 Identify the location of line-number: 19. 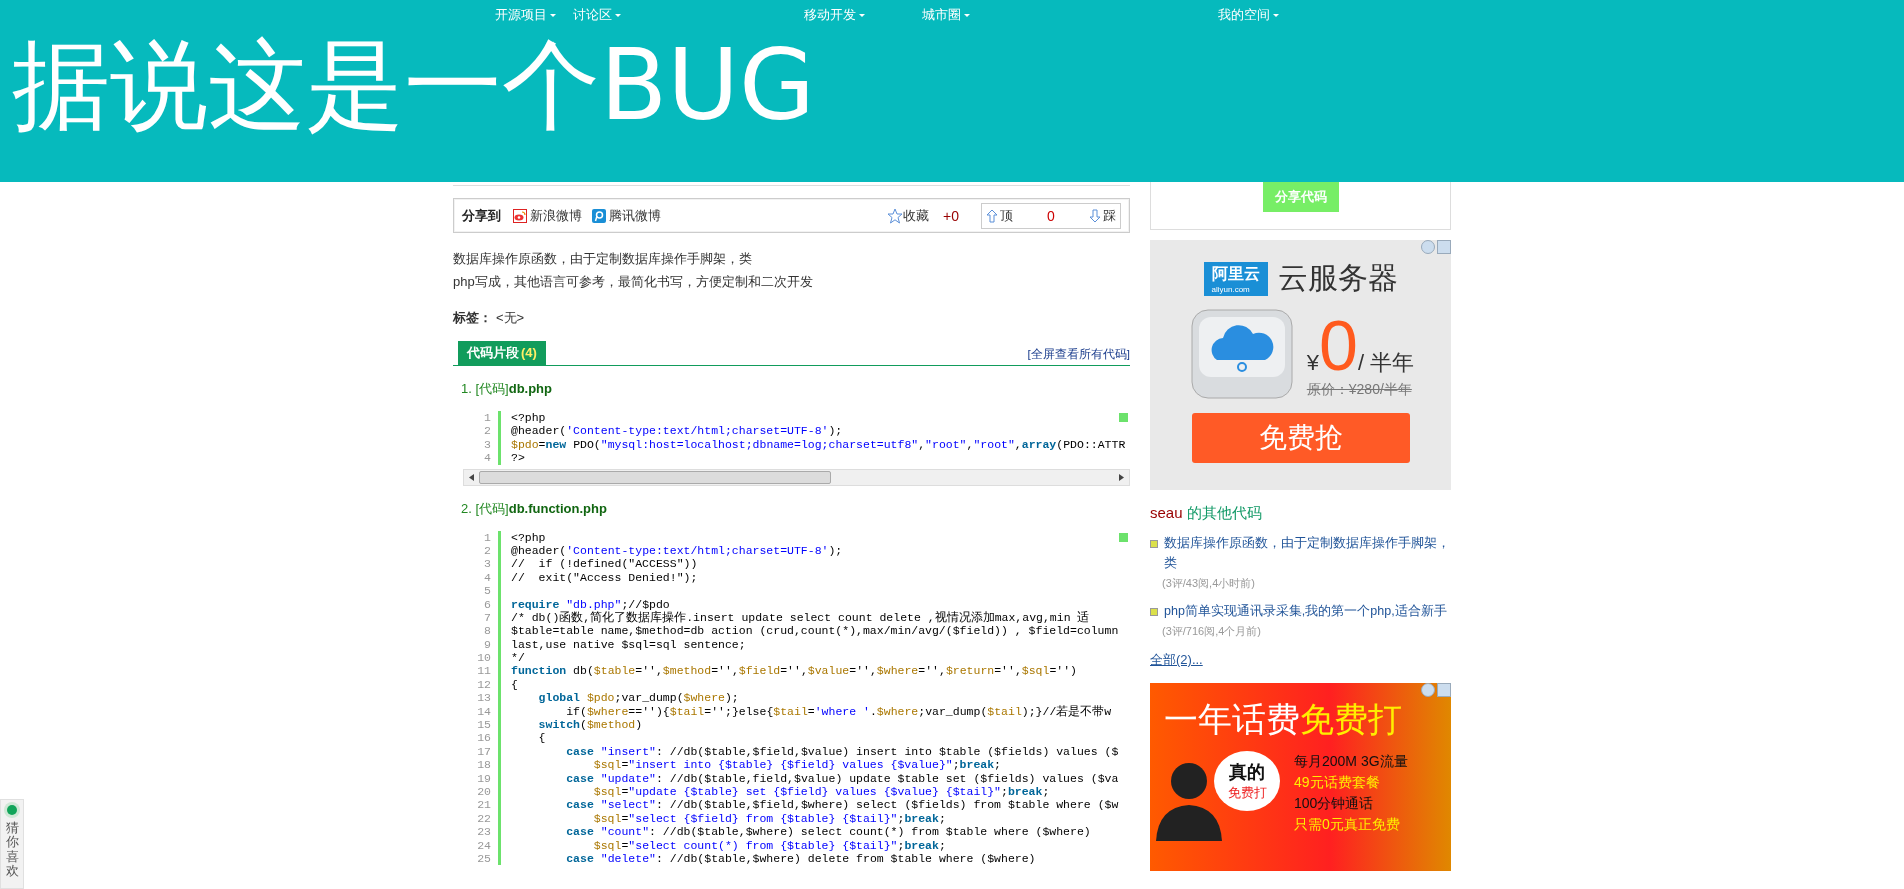
(482, 778).